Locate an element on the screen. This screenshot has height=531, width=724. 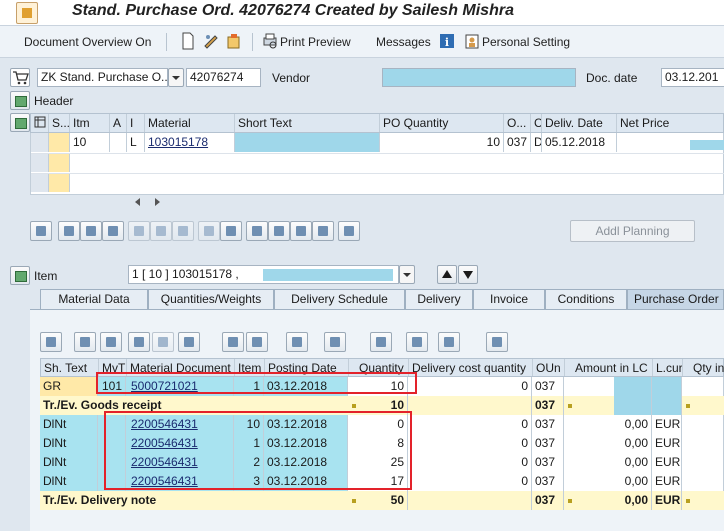
addl-planning-button: Addl Planning is located at coordinates (632, 231).